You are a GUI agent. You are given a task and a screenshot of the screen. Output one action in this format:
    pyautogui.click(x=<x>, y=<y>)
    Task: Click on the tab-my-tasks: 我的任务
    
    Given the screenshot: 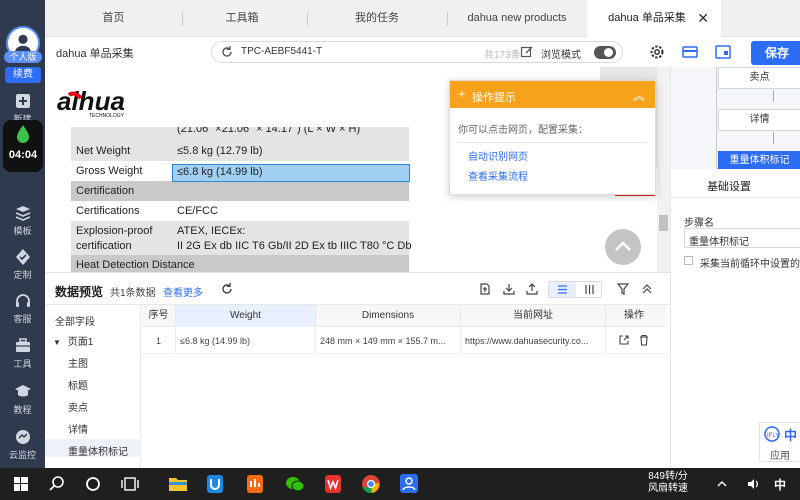 What is the action you would take?
    pyautogui.click(x=377, y=18)
    